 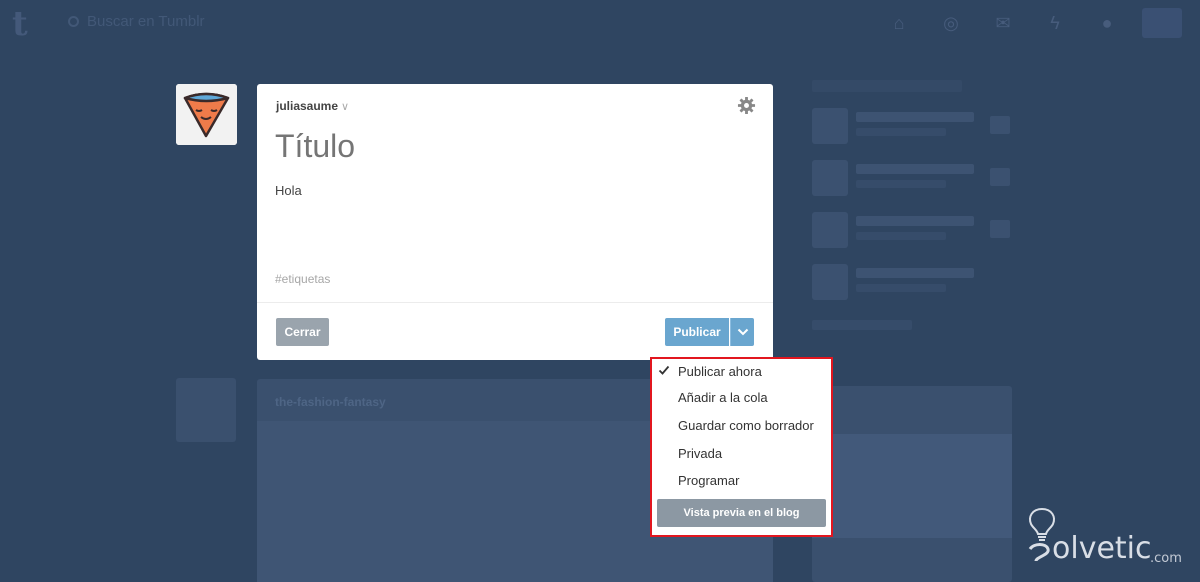 I want to click on chevron-down-icon, so click(x=743, y=332).